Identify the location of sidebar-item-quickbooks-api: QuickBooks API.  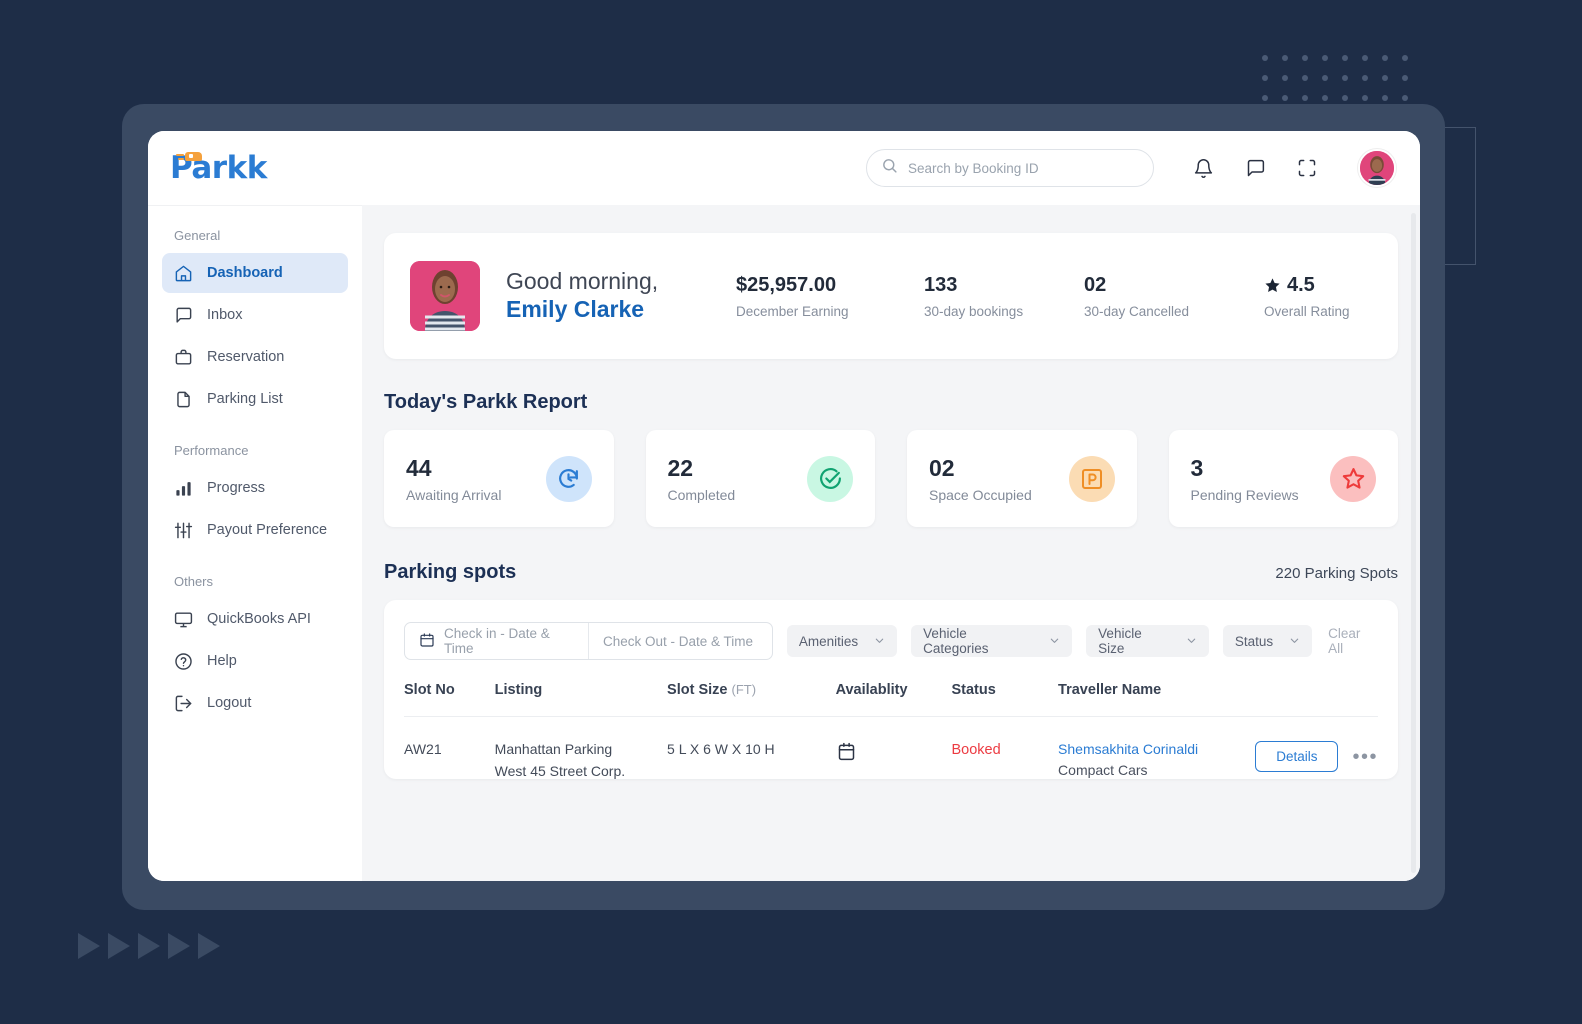
(255, 619).